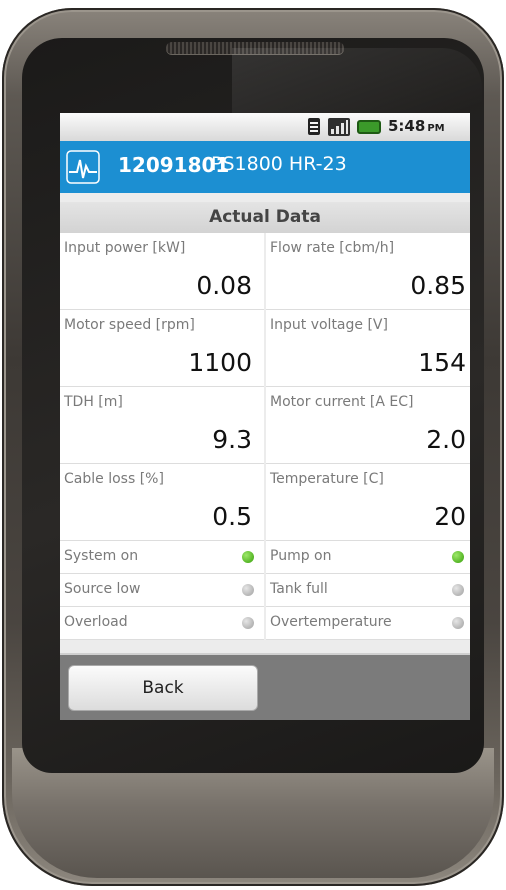 The image size is (506, 890). Describe the element at coordinates (446, 439) in the screenshot. I see `measurement-value: 2.0` at that location.